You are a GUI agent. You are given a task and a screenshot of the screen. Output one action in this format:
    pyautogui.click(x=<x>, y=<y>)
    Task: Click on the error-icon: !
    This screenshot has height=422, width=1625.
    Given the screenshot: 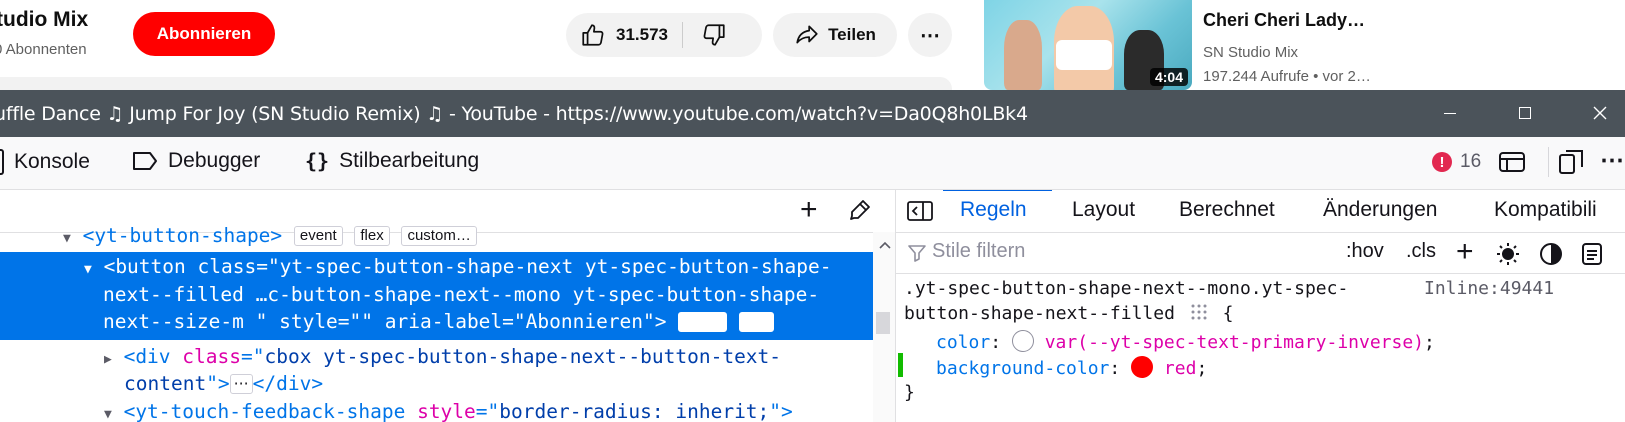 What is the action you would take?
    pyautogui.click(x=1442, y=162)
    